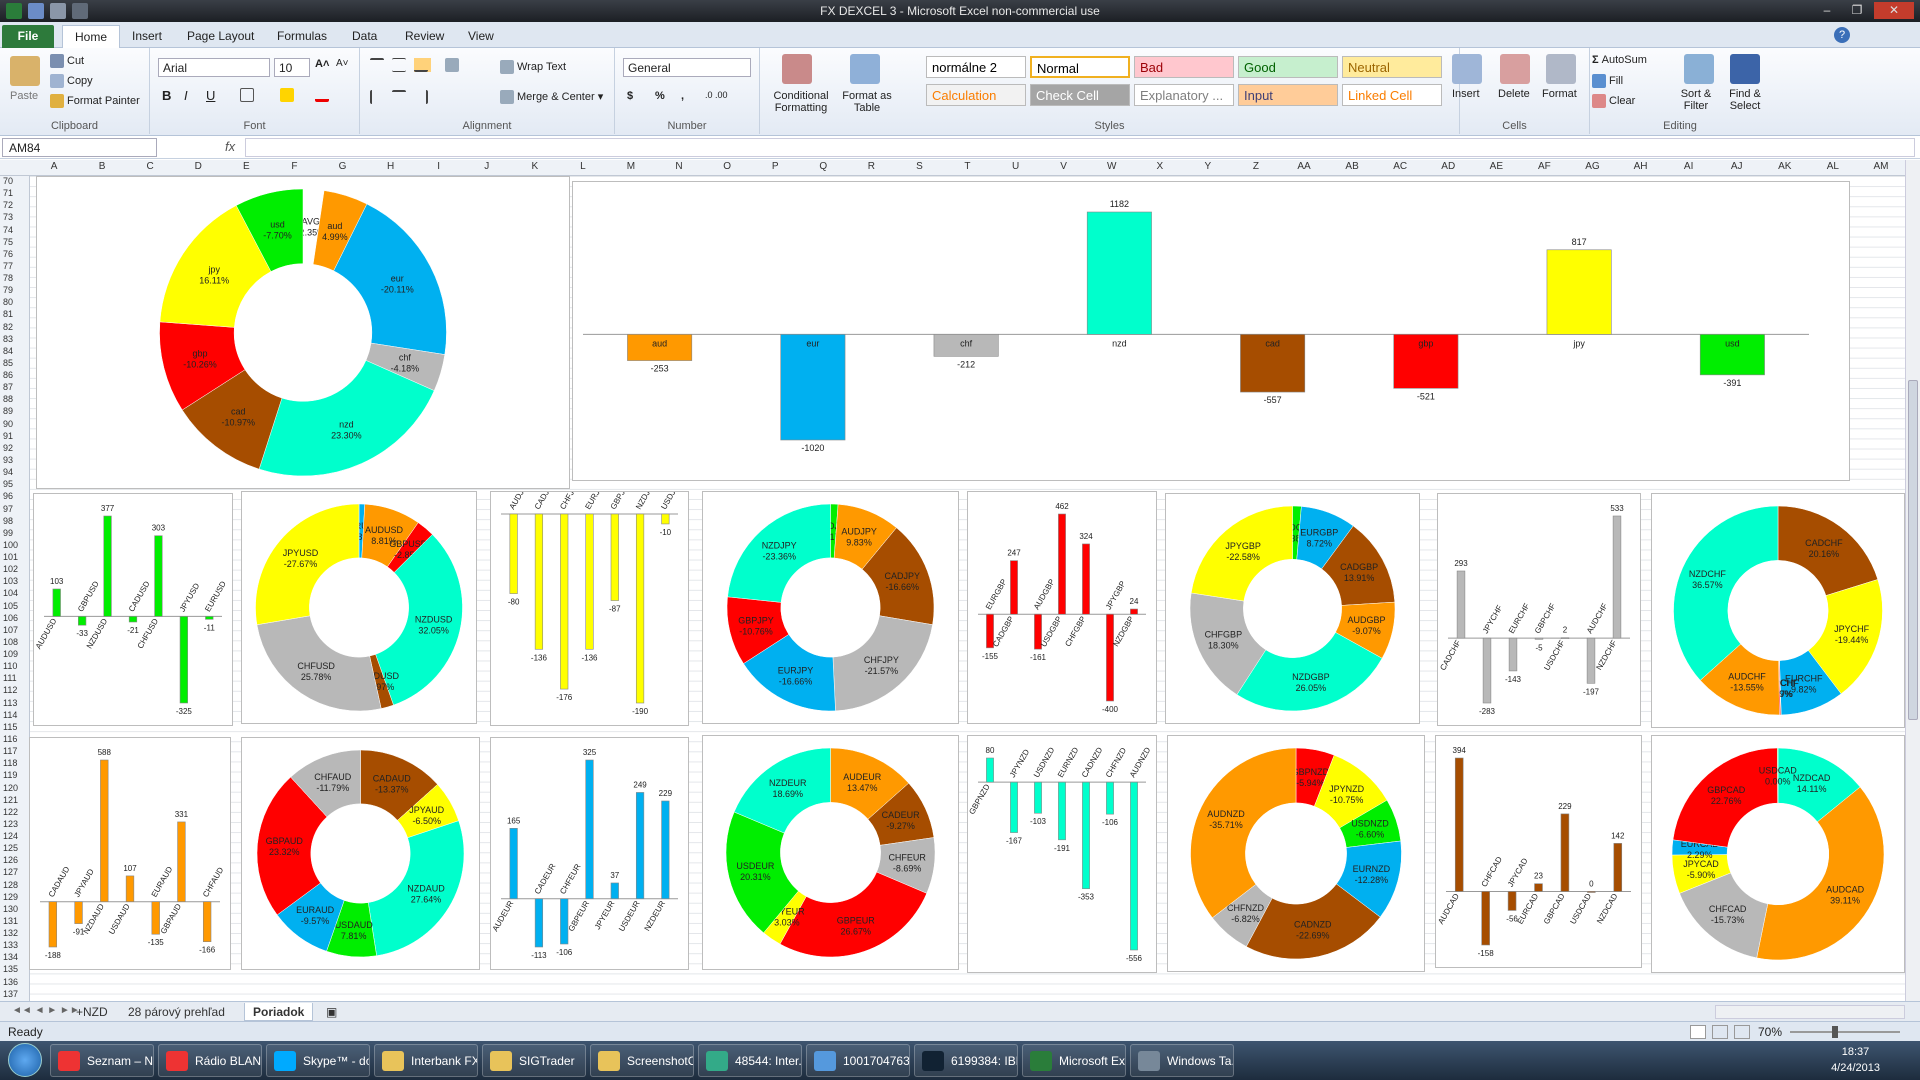  Describe the element at coordinates (15, 861) in the screenshot. I see `row-header: 126` at that location.